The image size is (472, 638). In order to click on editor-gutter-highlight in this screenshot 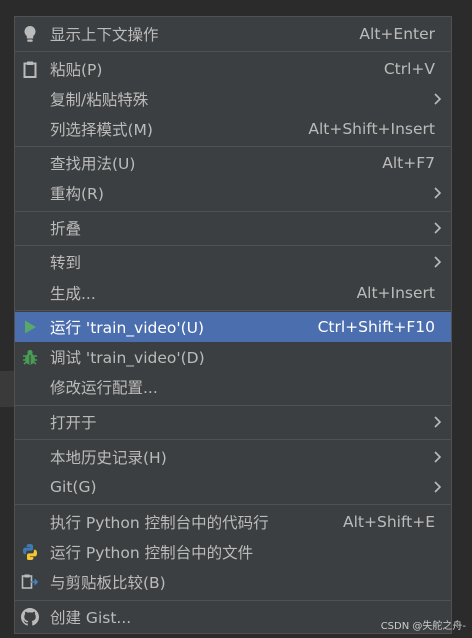, I will do `click(7, 389)`.